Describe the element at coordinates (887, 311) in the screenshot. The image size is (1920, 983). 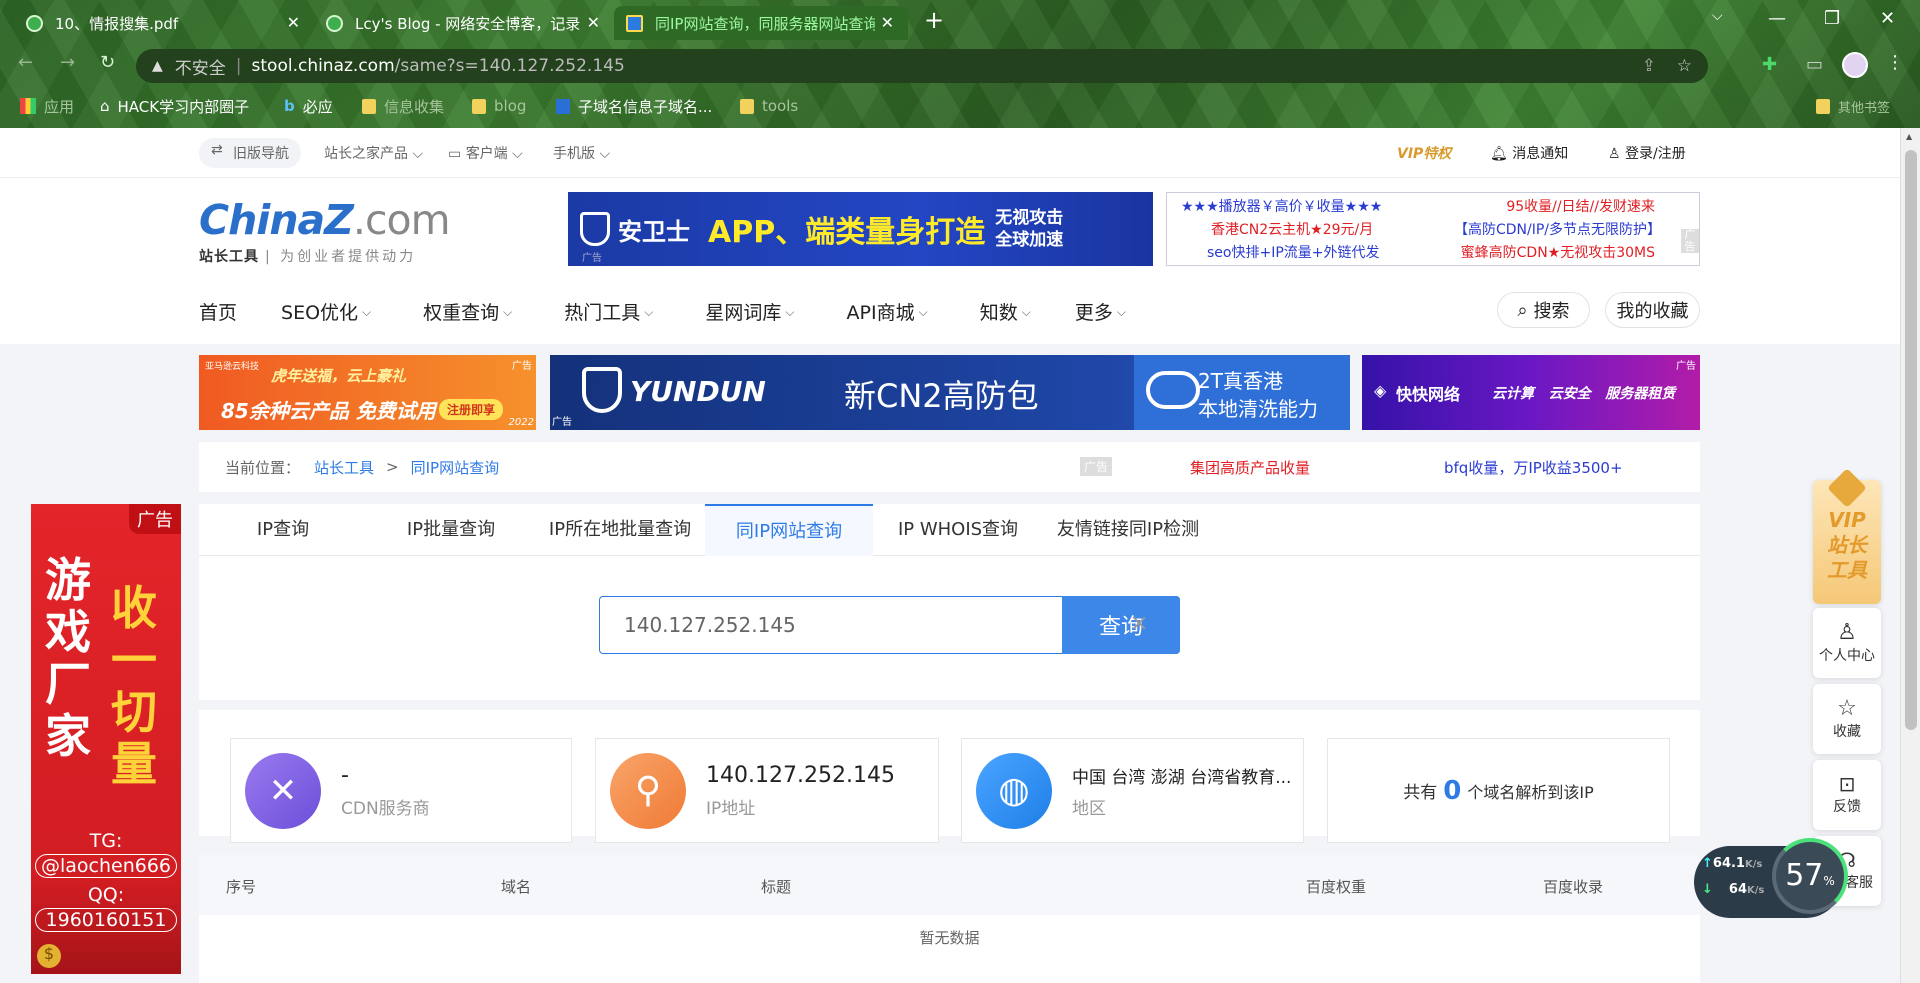
I see `nav-api: API商城` at that location.